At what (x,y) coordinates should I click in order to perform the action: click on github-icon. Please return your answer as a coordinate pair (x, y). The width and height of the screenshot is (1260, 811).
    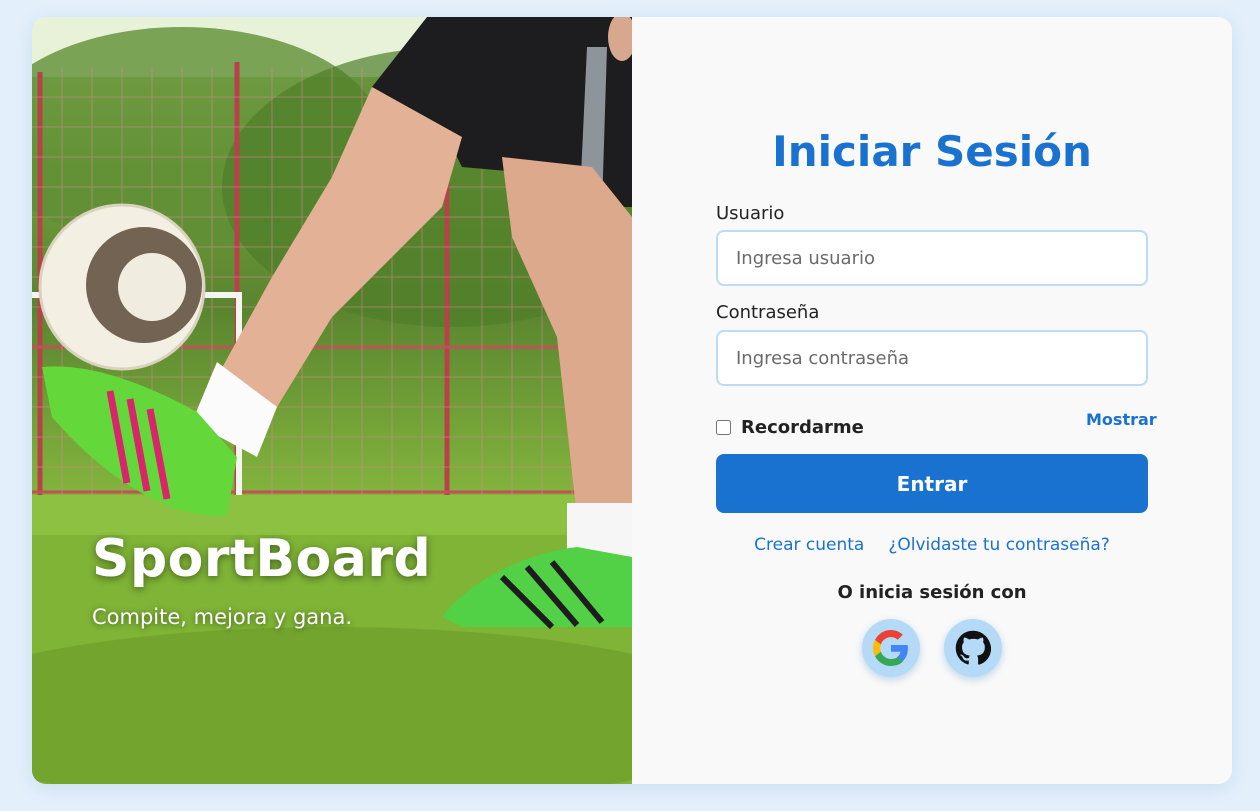
    Looking at the image, I should click on (973, 647).